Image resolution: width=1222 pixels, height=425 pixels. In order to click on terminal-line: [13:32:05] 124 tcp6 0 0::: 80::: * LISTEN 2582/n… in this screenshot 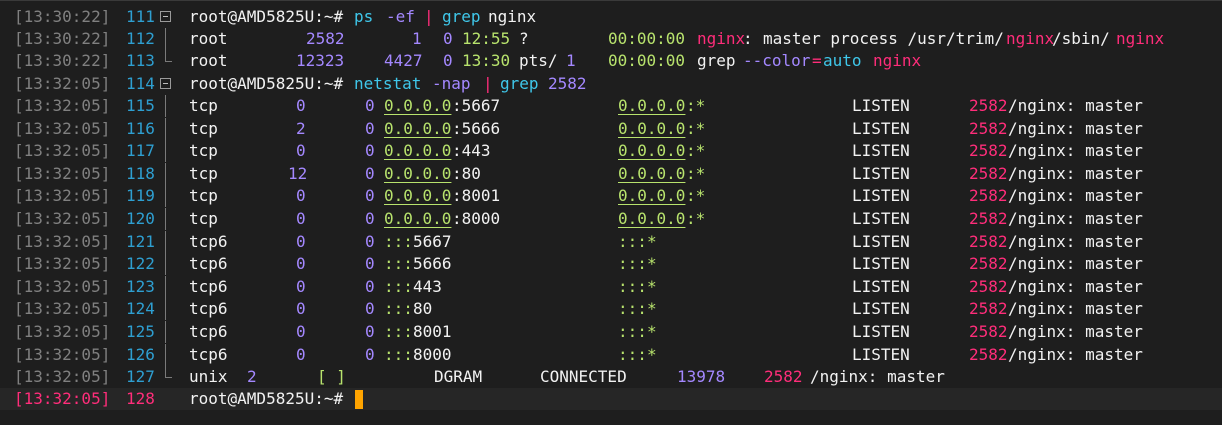, I will do `click(611, 309)`.